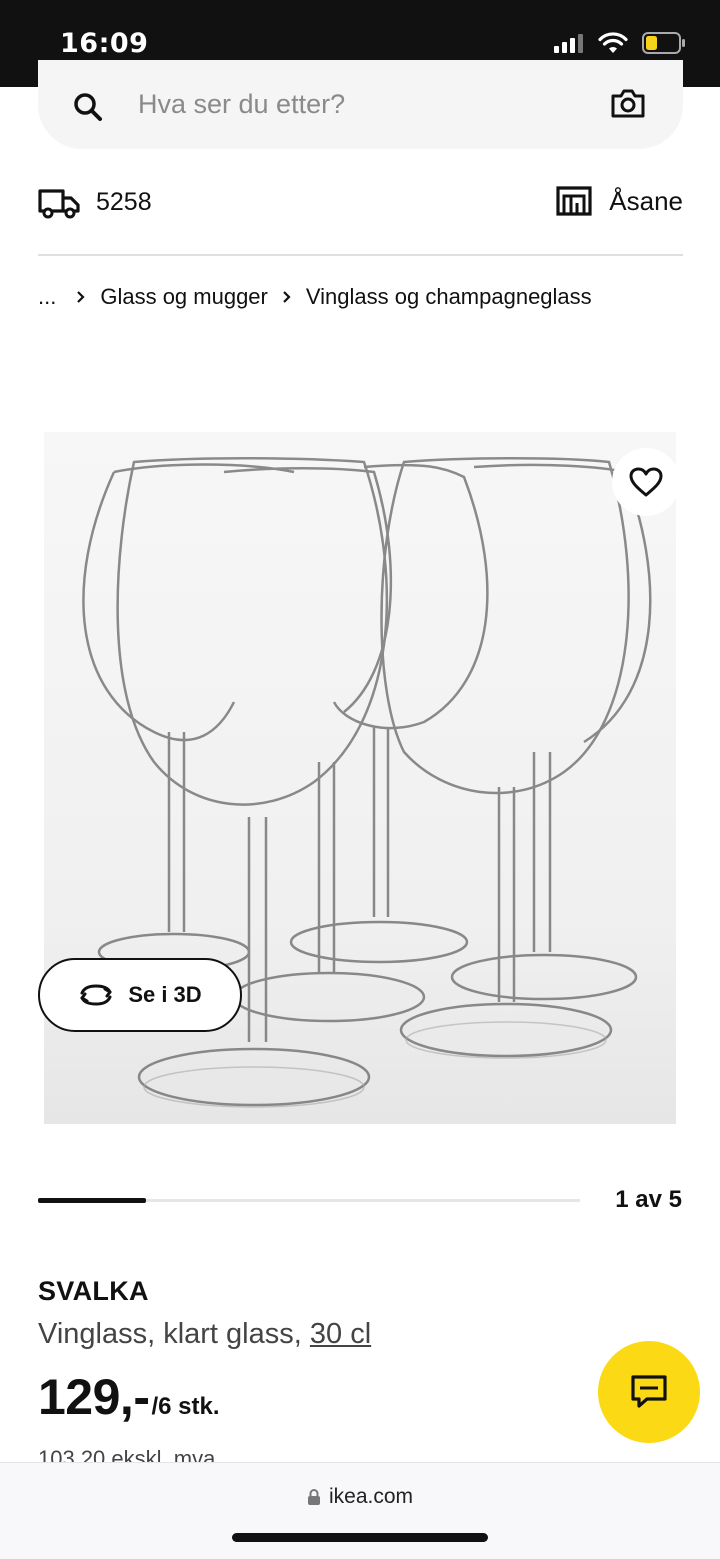 This screenshot has height=1559, width=720. Describe the element at coordinates (88, 107) in the screenshot. I see `search-icon` at that location.